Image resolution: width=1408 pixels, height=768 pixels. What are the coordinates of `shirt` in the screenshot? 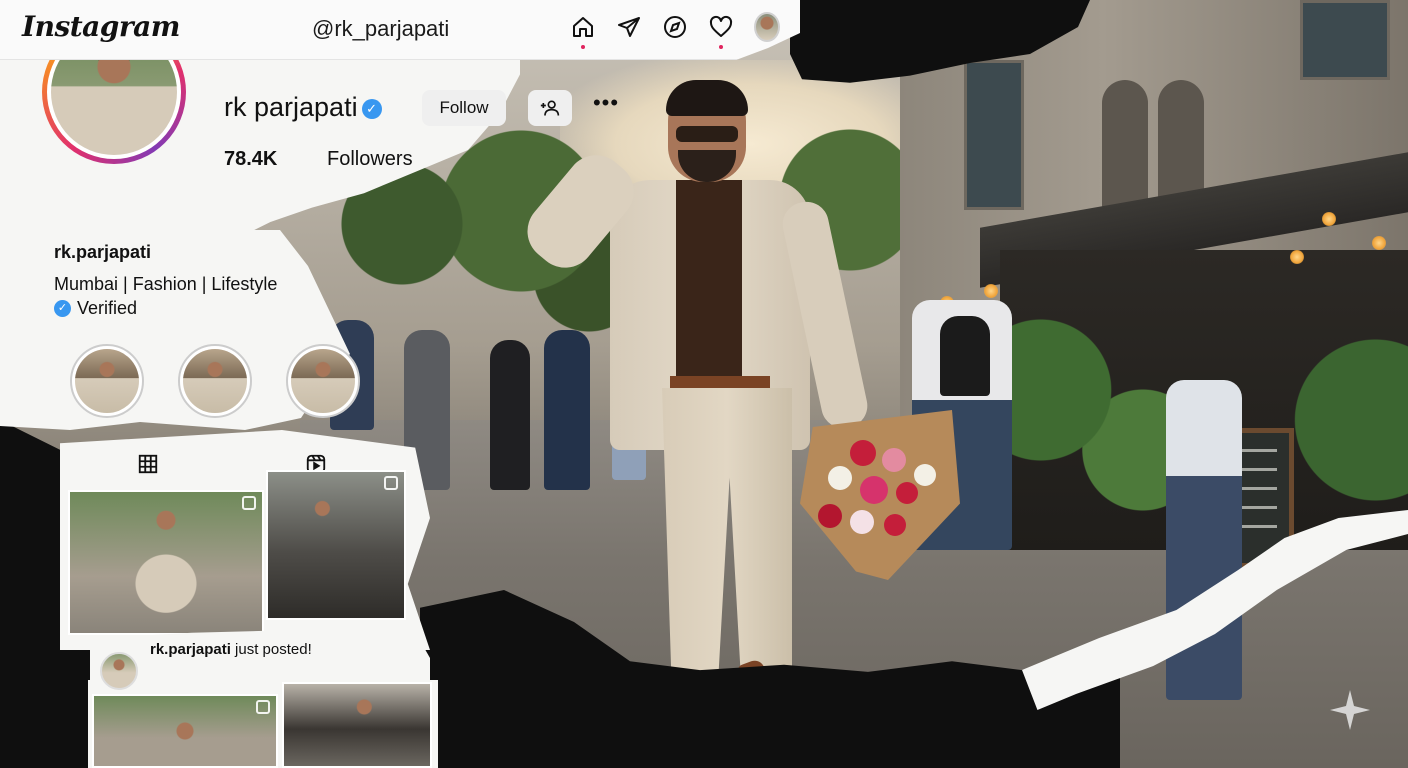 It's located at (709, 280).